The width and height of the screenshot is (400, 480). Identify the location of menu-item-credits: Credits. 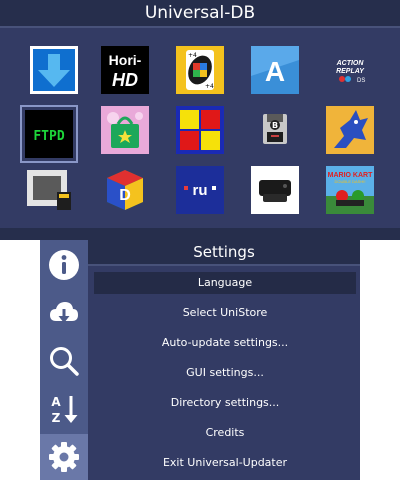
(225, 433).